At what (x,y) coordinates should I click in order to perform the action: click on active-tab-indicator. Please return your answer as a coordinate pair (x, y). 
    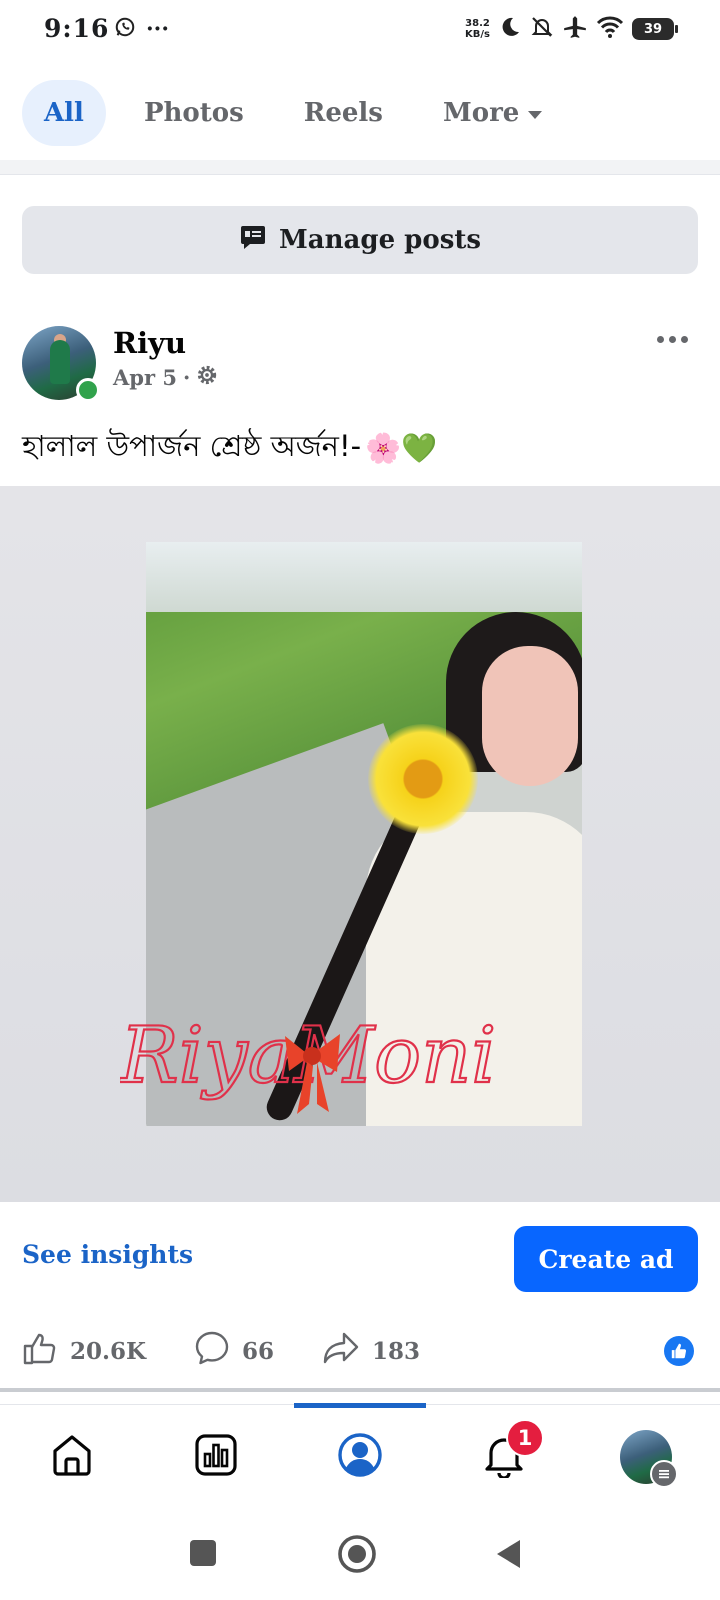
    Looking at the image, I should click on (360, 1405).